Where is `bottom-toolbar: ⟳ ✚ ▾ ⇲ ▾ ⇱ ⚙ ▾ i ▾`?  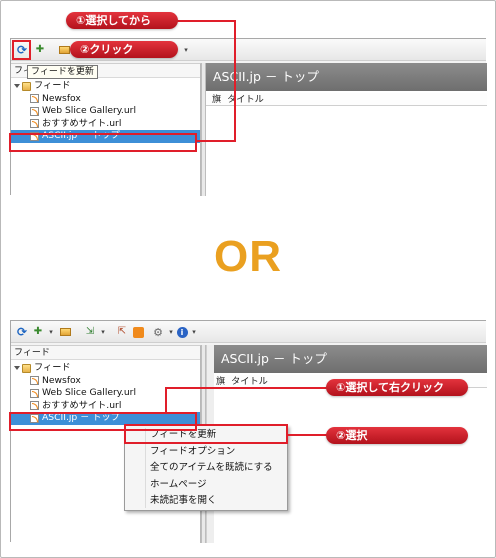 bottom-toolbar: ⟳ ✚ ▾ ⇲ ▾ ⇱ ⚙ ▾ i ▾ is located at coordinates (248, 332).